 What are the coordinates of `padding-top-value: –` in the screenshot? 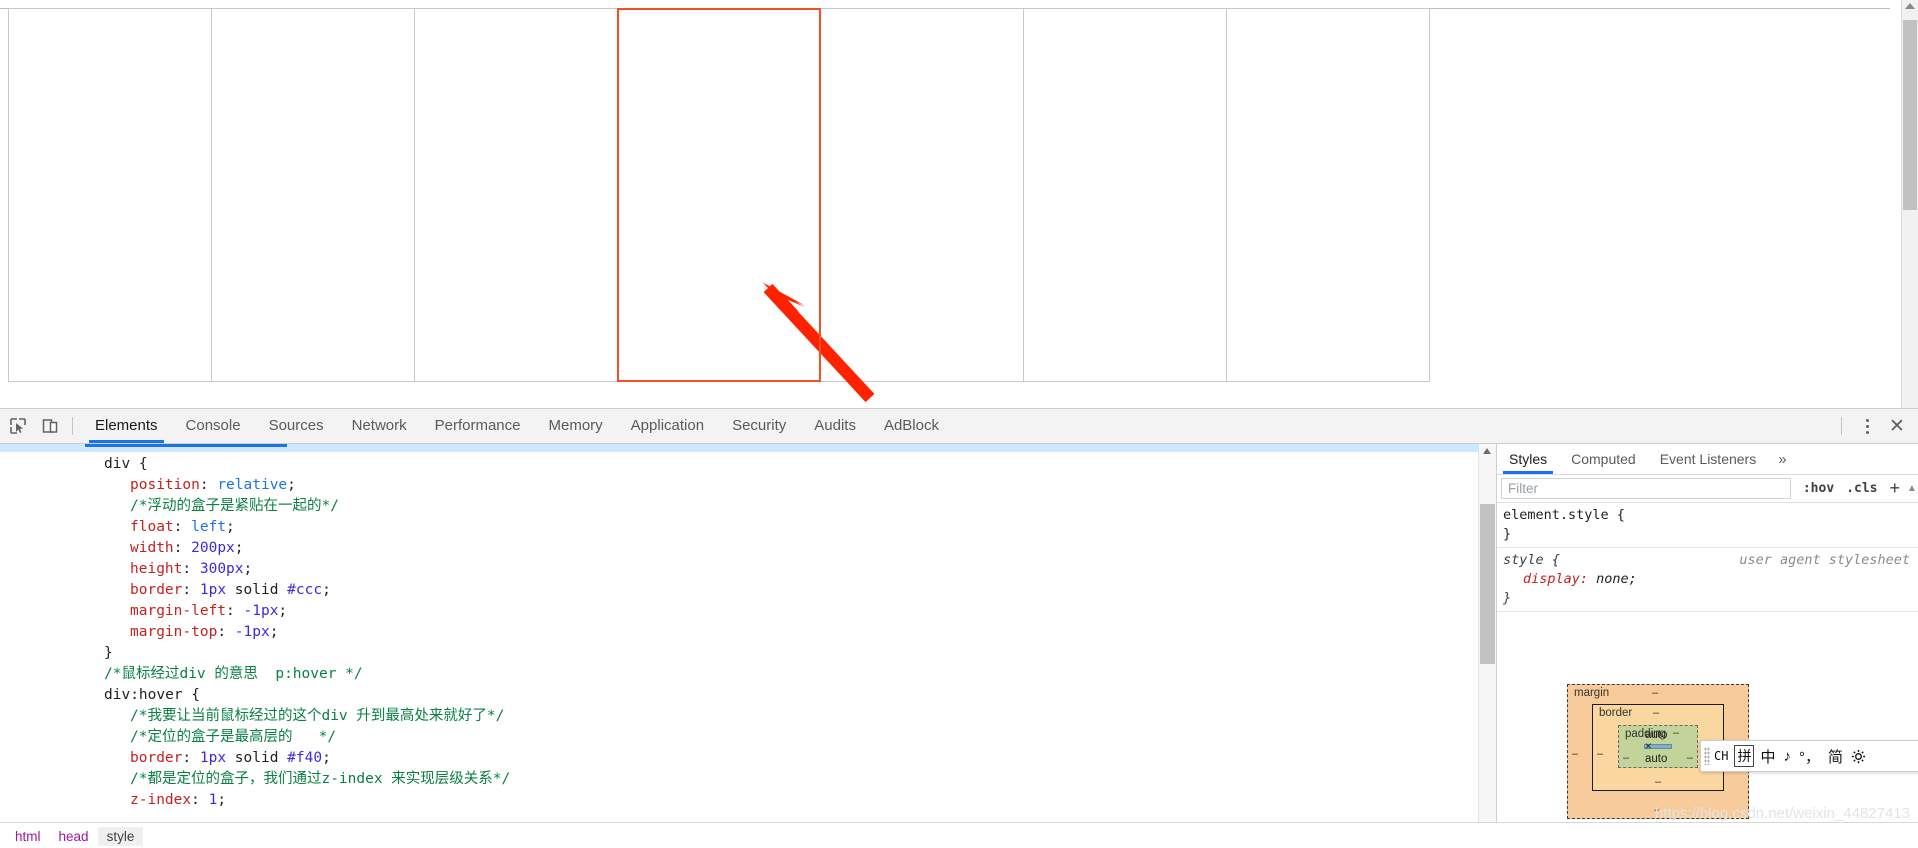 It's located at (1676, 733).